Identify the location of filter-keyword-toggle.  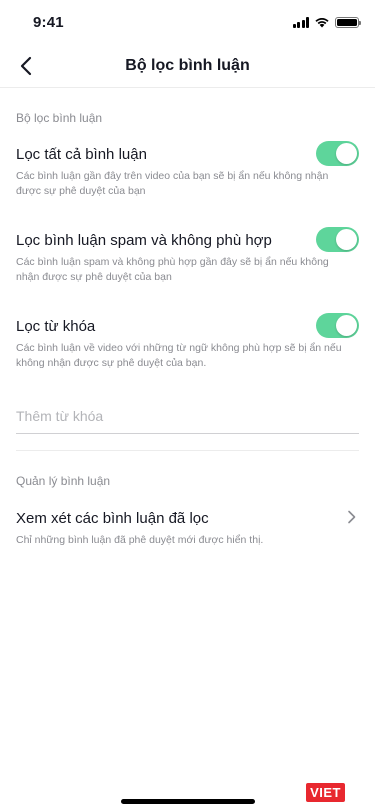
(337, 325).